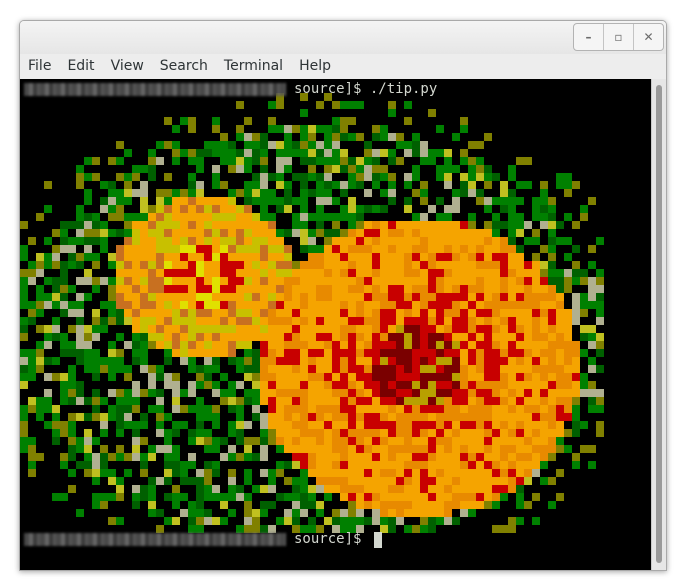 This screenshot has width=687, height=588. I want to click on minimize-icon: –, so click(589, 37).